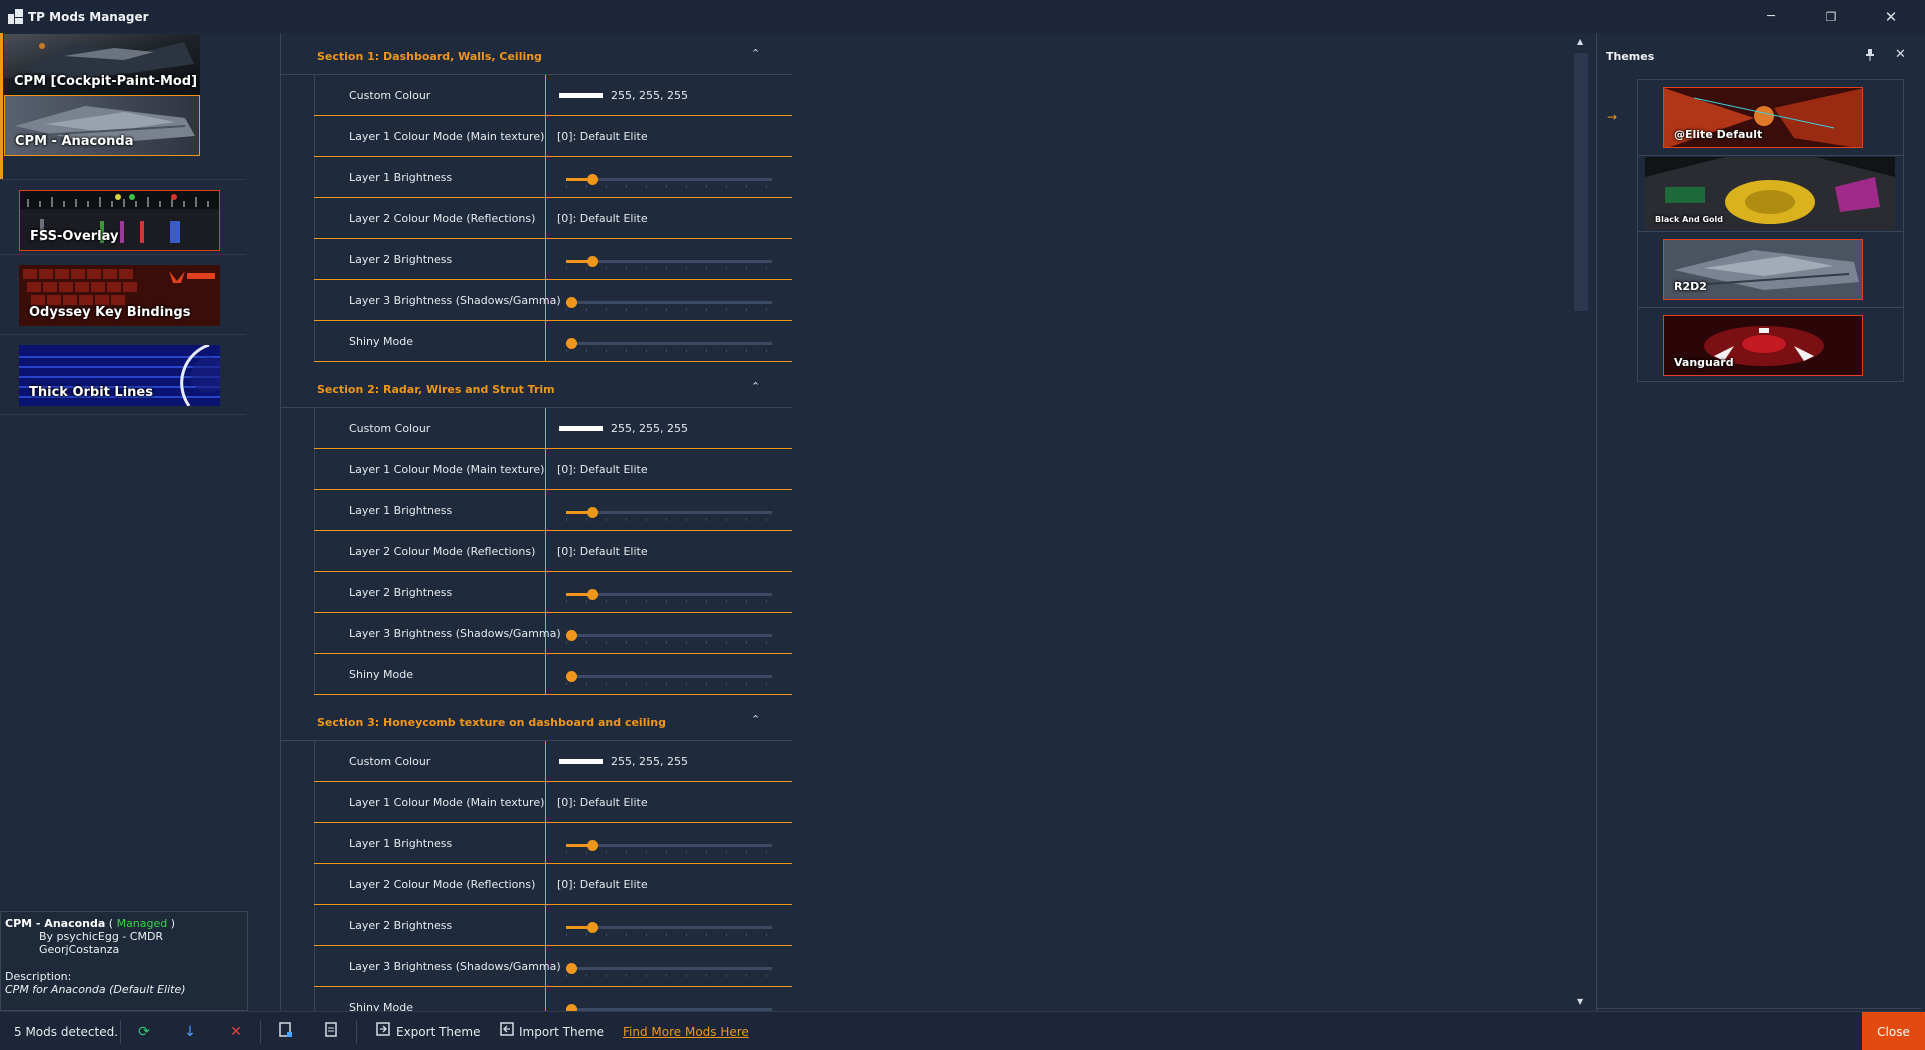 The width and height of the screenshot is (1925, 1050). Describe the element at coordinates (119, 295) in the screenshot. I see `mod-item-odyssey-key-bindings: Odyssey Key Bindings` at that location.